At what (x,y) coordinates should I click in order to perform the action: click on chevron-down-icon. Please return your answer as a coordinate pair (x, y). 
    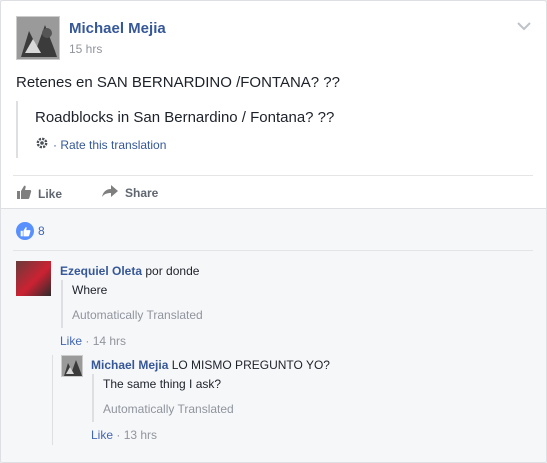
    Looking at the image, I should click on (524, 25).